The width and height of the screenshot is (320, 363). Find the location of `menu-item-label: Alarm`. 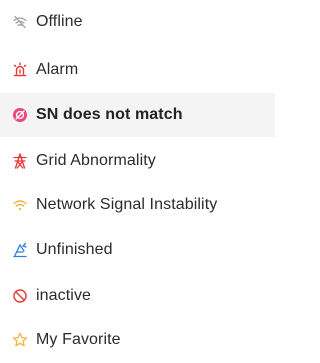

menu-item-label: Alarm is located at coordinates (57, 69).